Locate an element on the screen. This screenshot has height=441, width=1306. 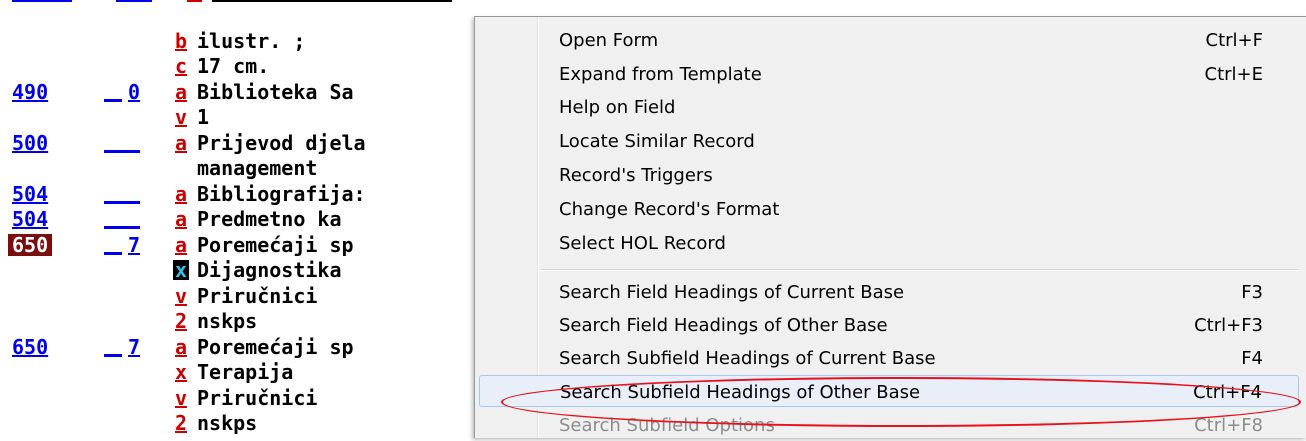
subfield-value: Biblioteka Sa is located at coordinates (275, 92).